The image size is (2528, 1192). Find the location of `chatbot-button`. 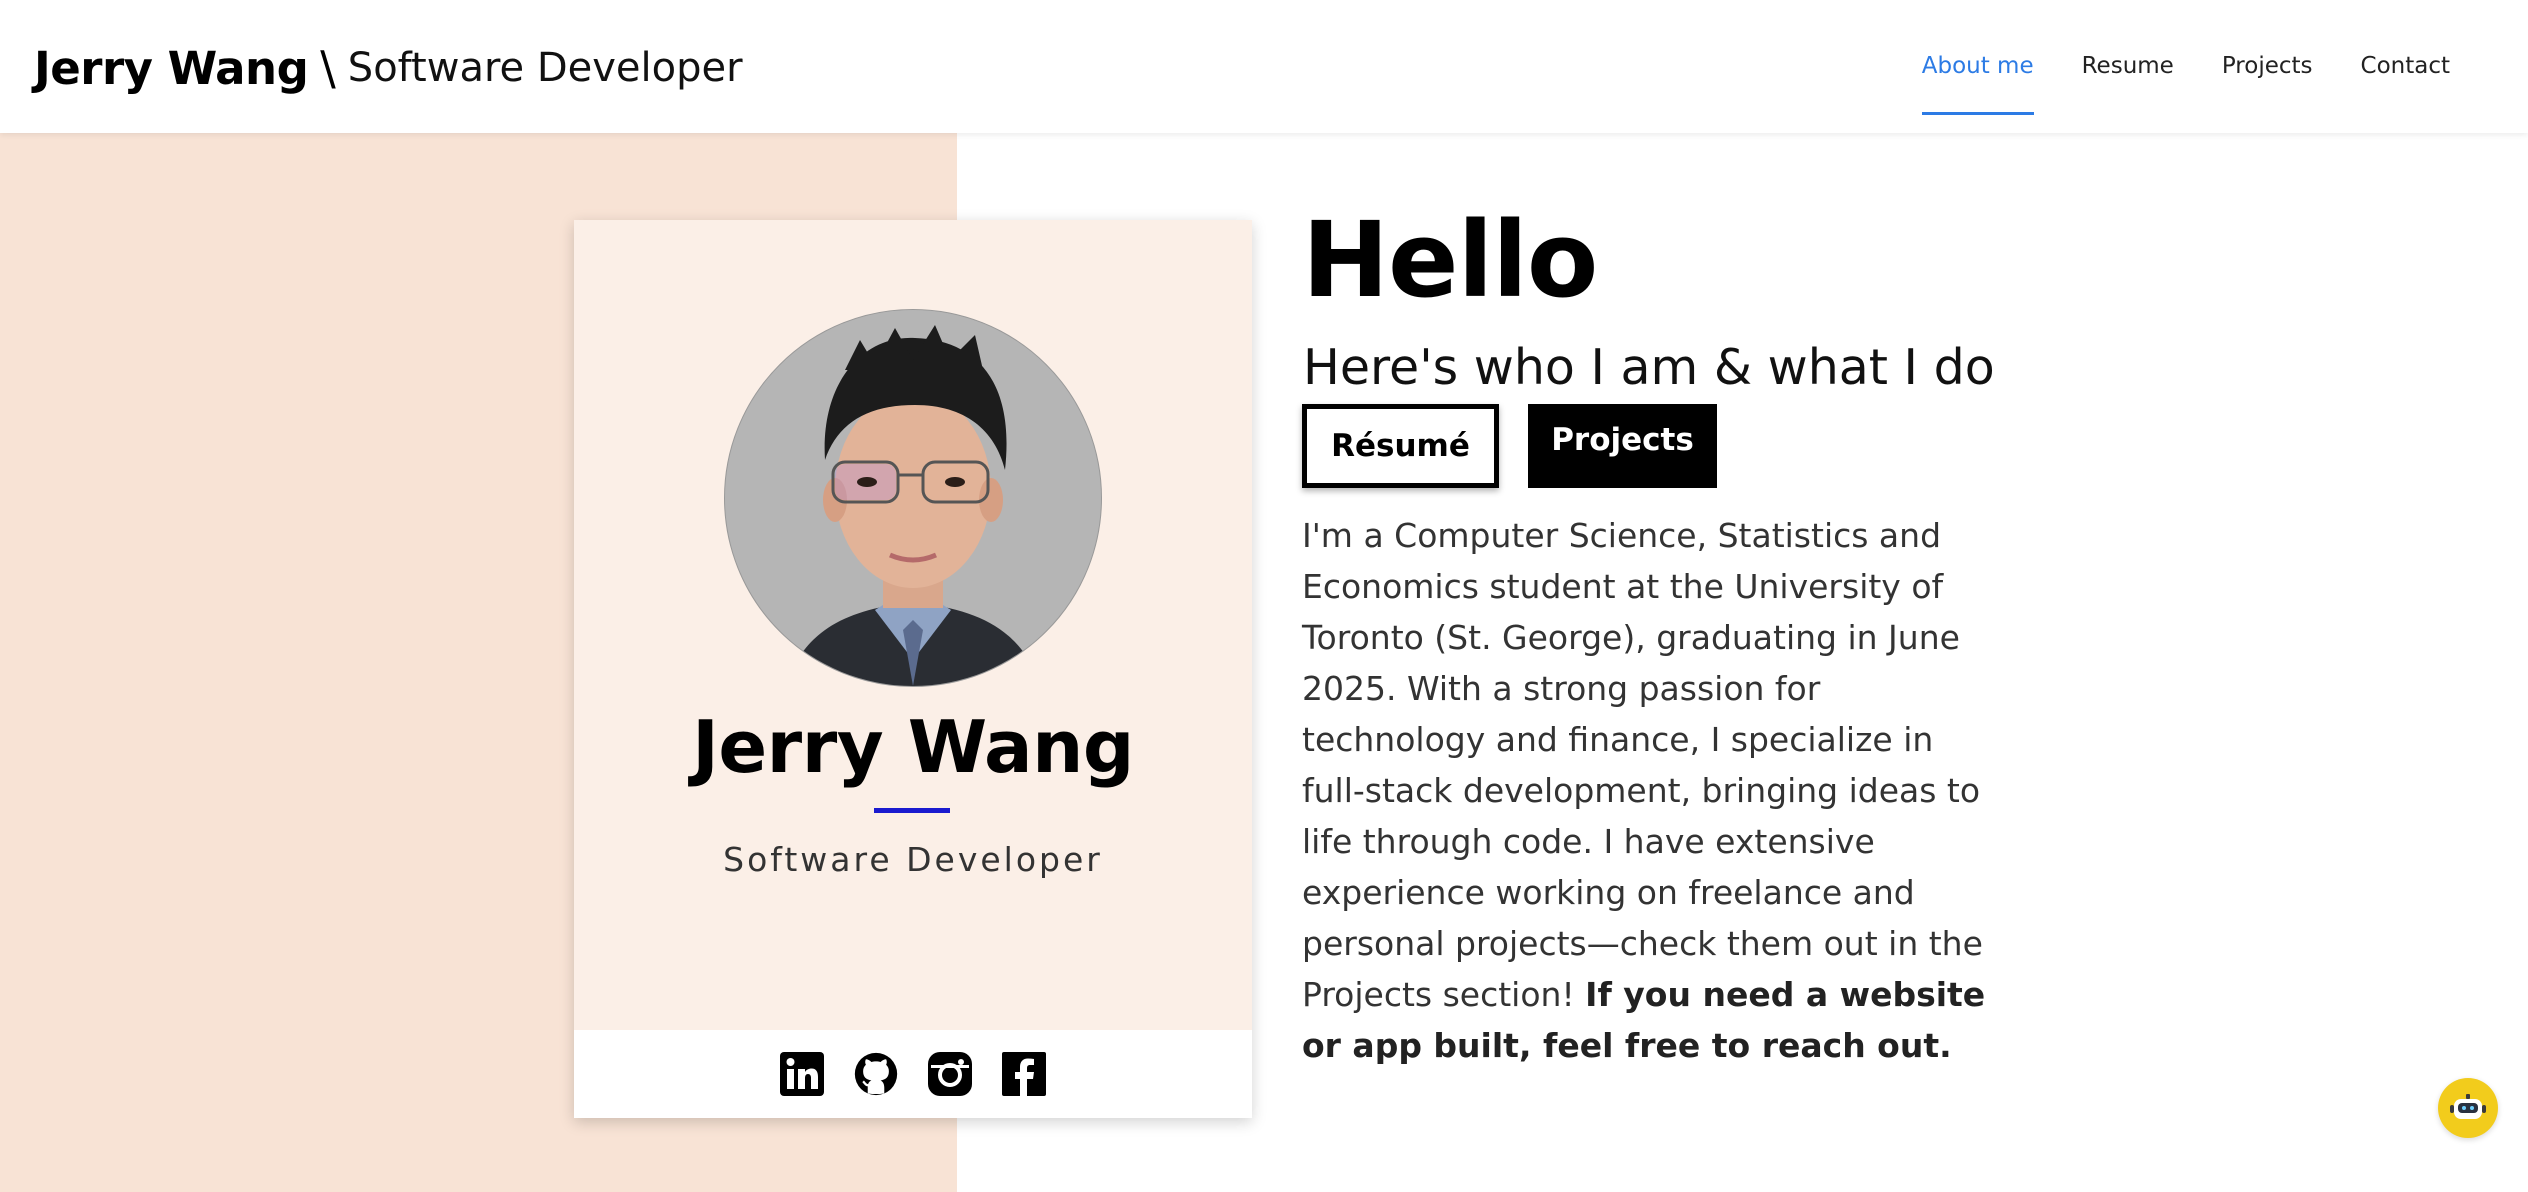

chatbot-button is located at coordinates (2468, 1108).